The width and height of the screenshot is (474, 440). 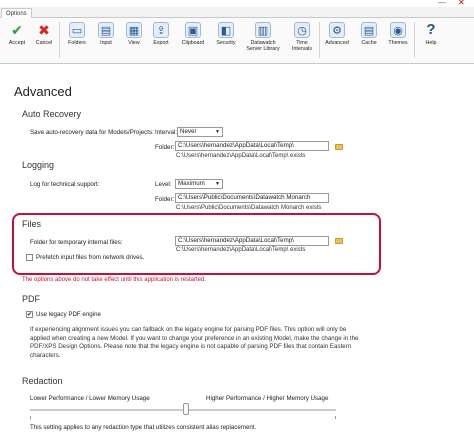 I want to click on input-icon: ▤, so click(x=106, y=30).